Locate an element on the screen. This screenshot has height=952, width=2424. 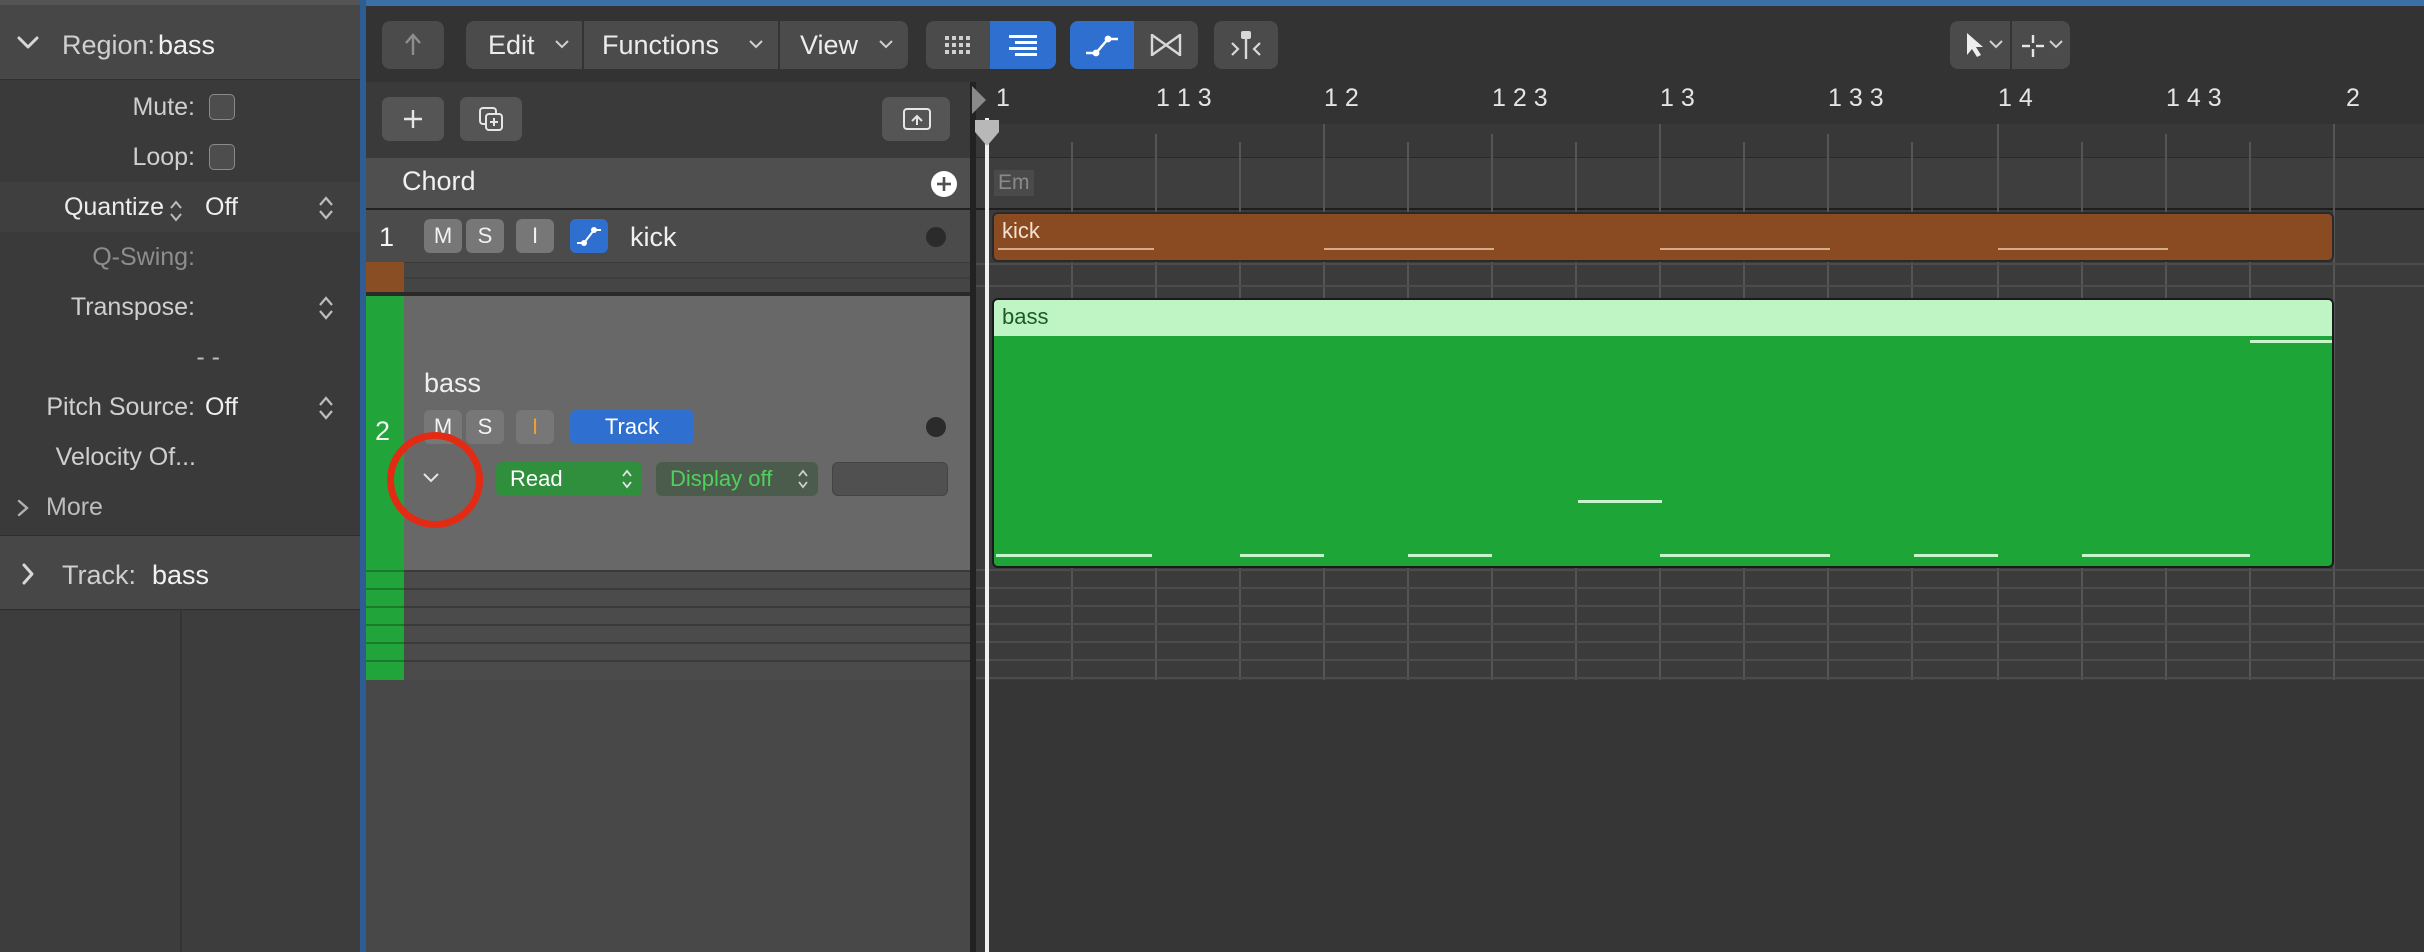
edit-menu: Edit is located at coordinates (524, 45).